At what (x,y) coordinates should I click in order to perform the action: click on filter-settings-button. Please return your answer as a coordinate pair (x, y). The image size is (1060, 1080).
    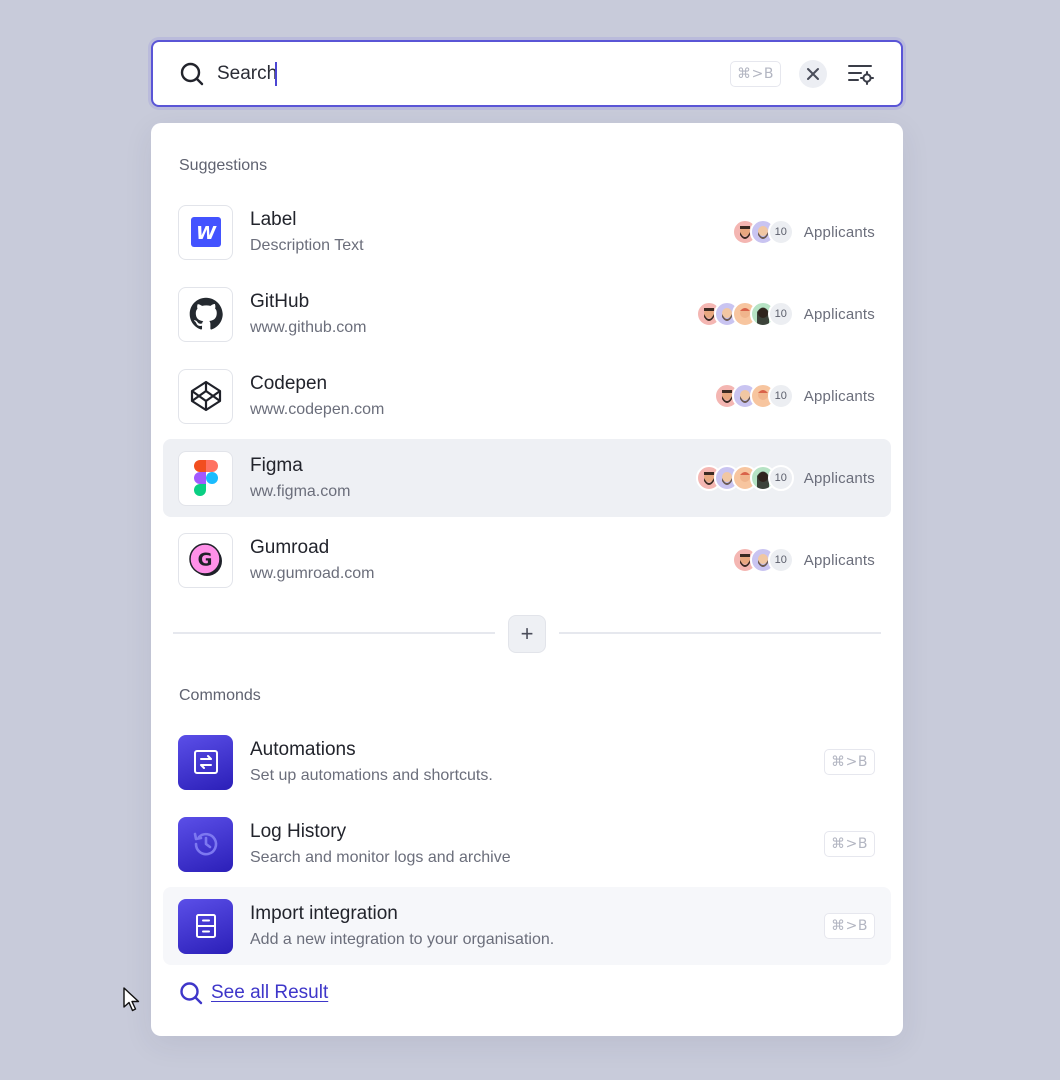
    Looking at the image, I should click on (861, 74).